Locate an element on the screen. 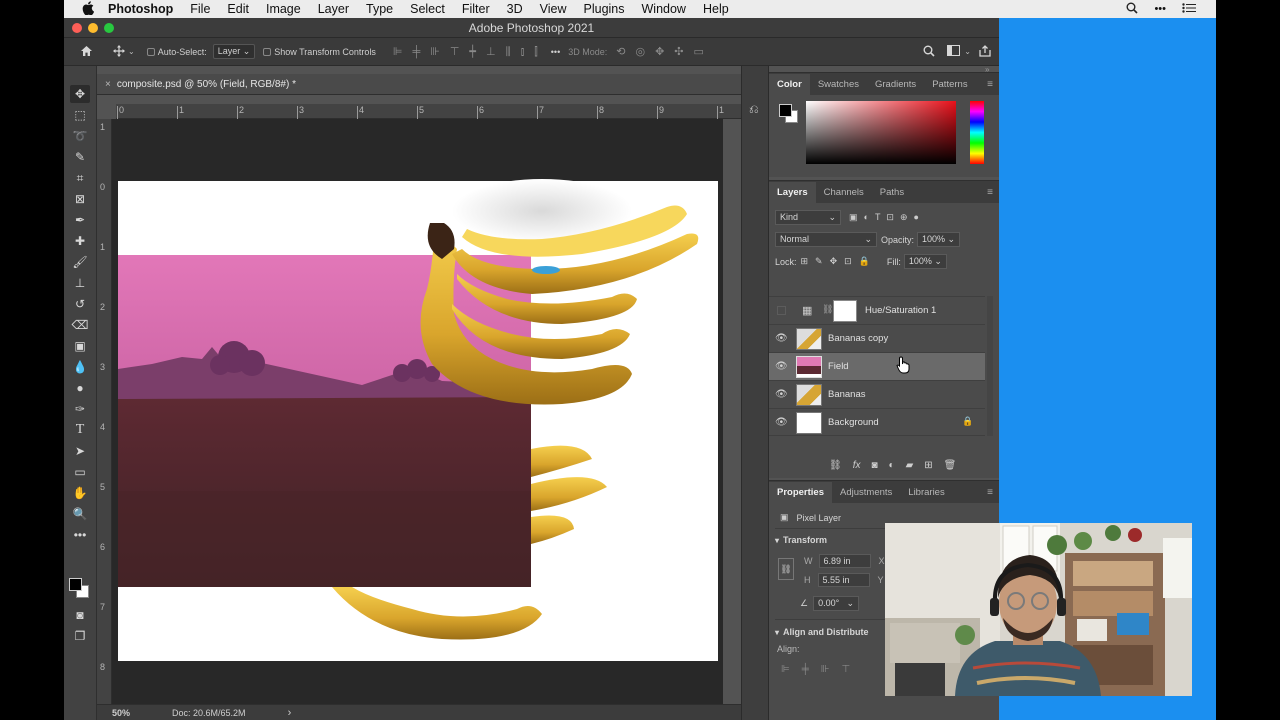 The height and width of the screenshot is (720, 1280). notification-list-icon is located at coordinates (1189, 9).